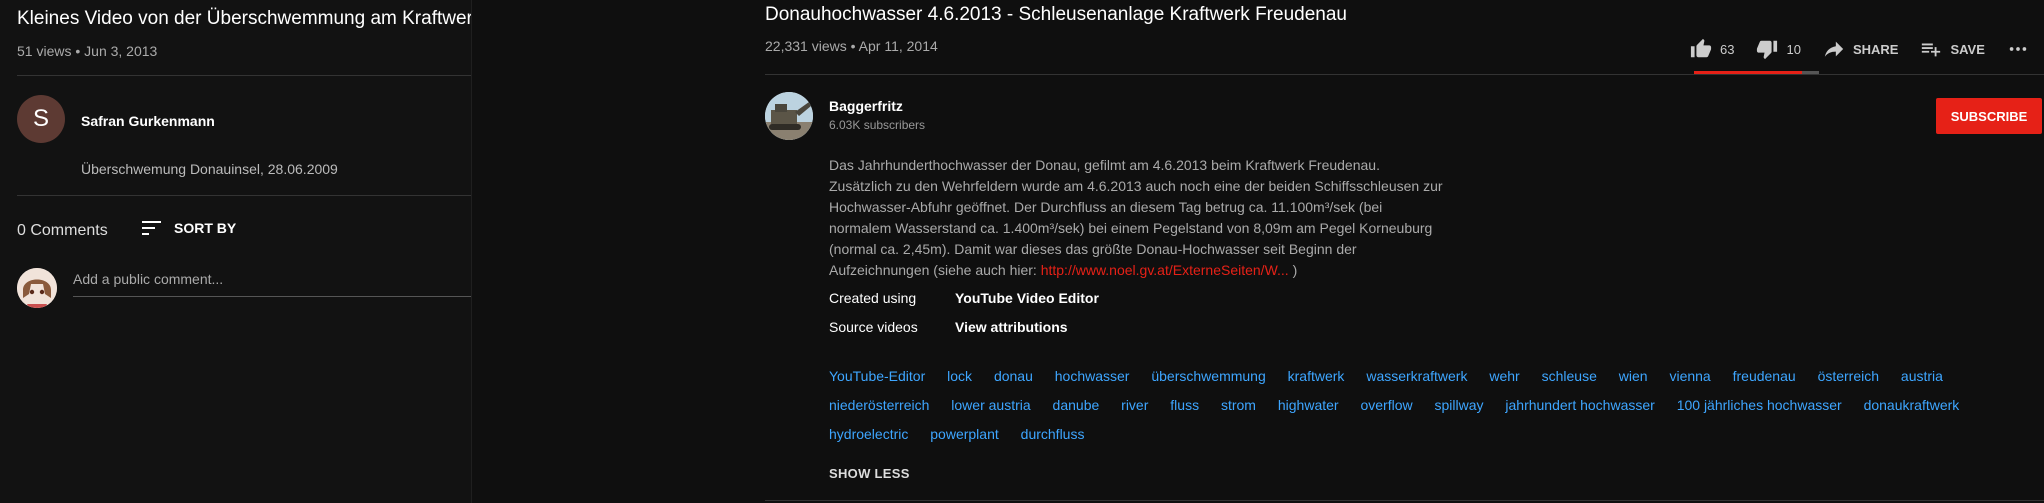 The width and height of the screenshot is (2044, 503). Describe the element at coordinates (1011, 327) in the screenshot. I see `view-attributions-link: View attributions` at that location.